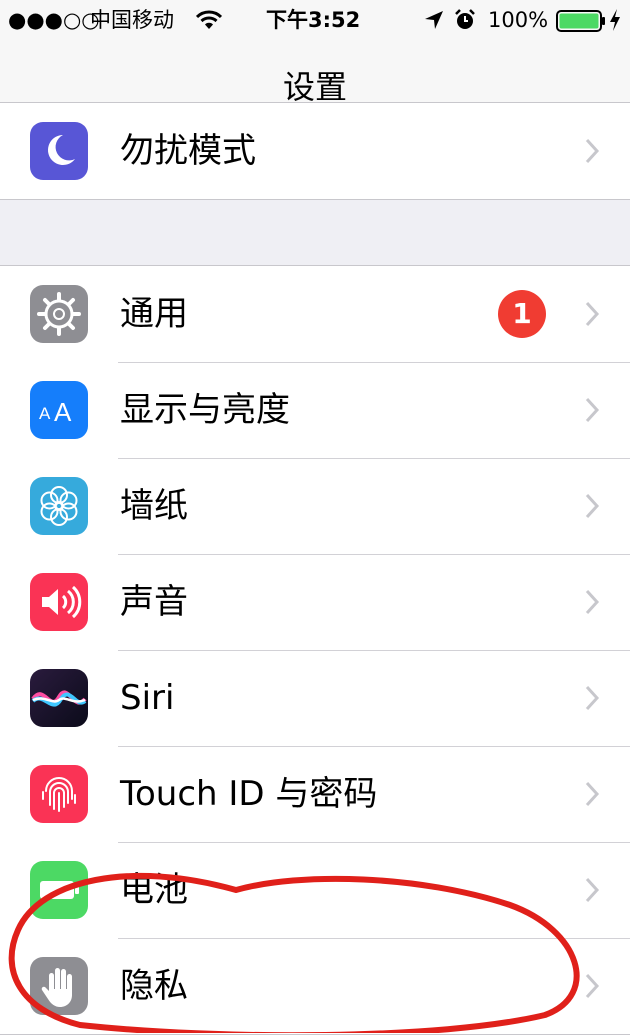 The height and width of the screenshot is (1035, 630). Describe the element at coordinates (154, 602) in the screenshot. I see `settings-row-label: 声音` at that location.